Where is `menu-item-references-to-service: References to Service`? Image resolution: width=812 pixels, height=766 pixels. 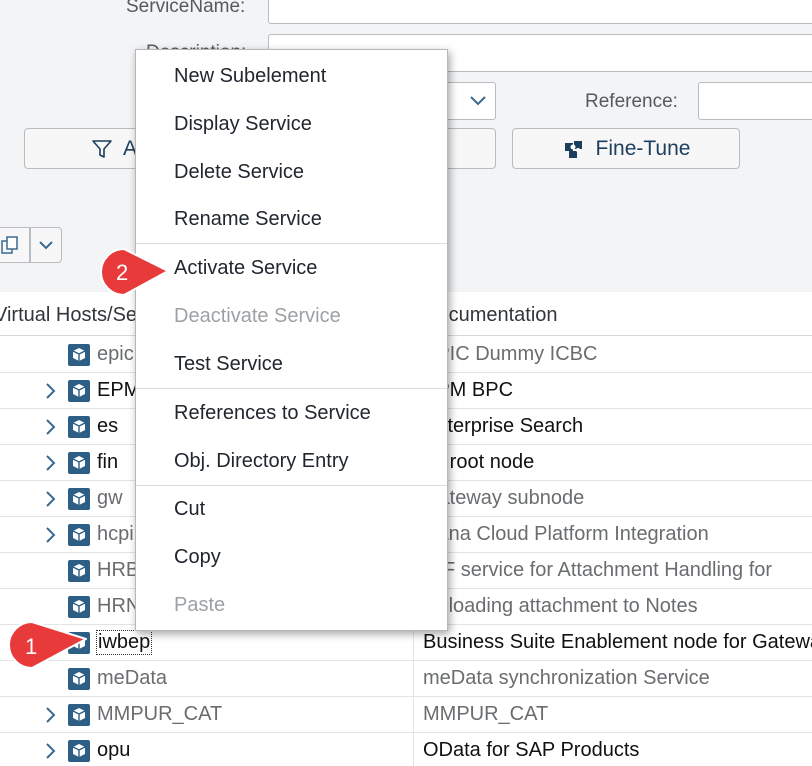
menu-item-references-to-service: References to Service is located at coordinates (272, 413).